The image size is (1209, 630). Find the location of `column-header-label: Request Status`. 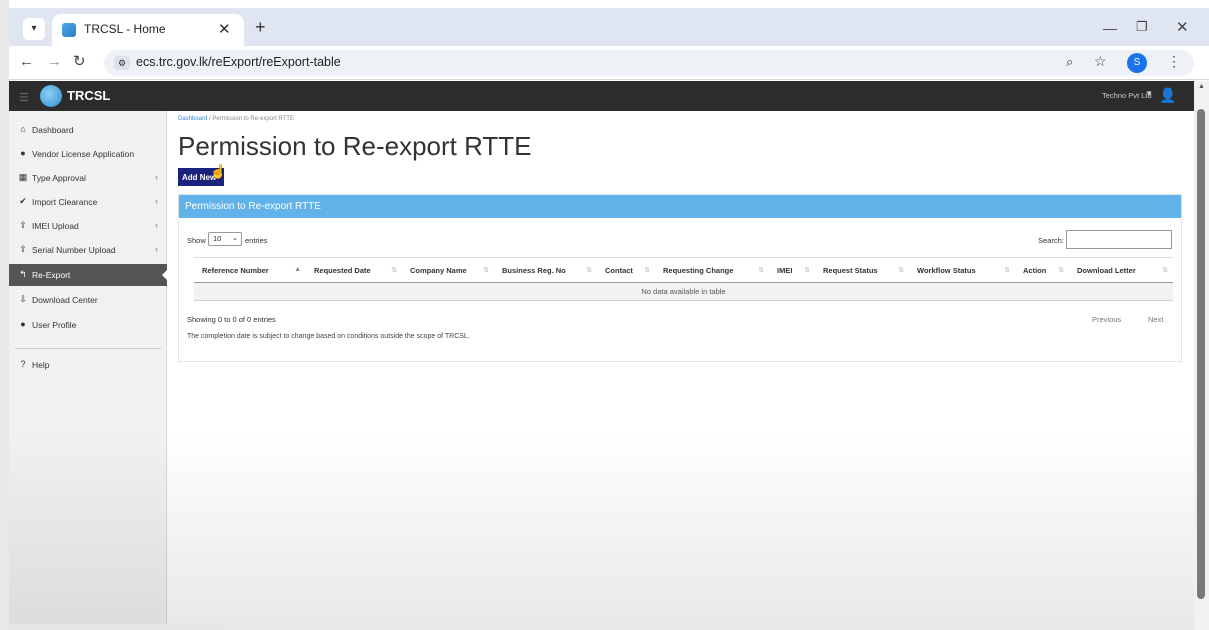

column-header-label: Request Status is located at coordinates (850, 270).